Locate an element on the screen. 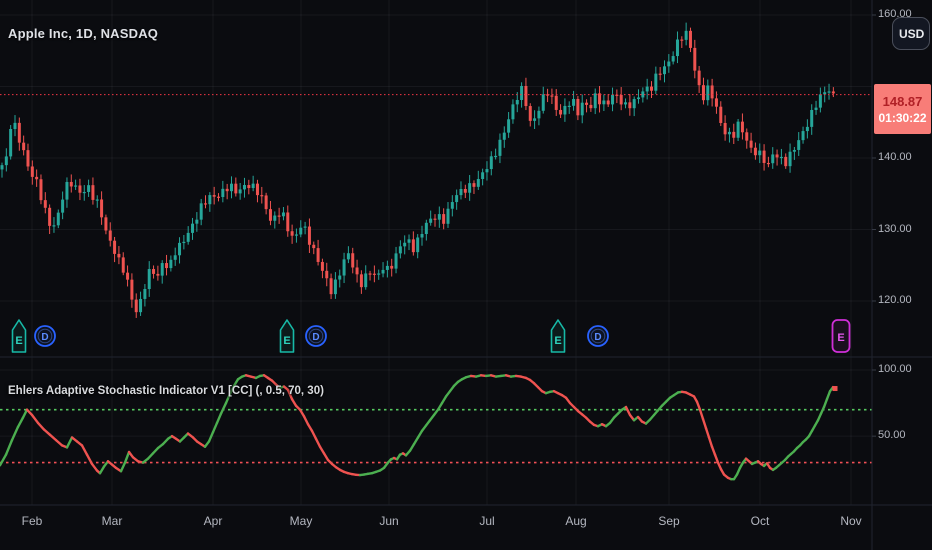 This screenshot has width=932, height=550. currency-toggle-button: USD is located at coordinates (911, 33).